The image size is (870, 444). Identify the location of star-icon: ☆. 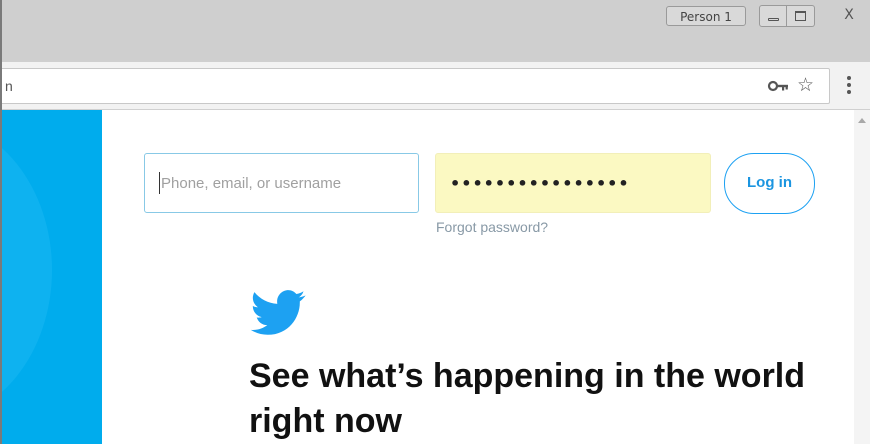
(805, 85).